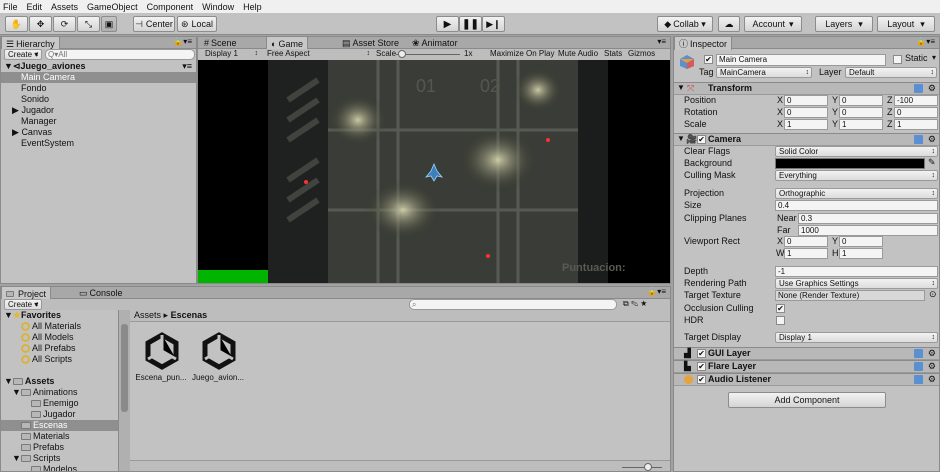 Image resolution: width=940 pixels, height=472 pixels. What do you see at coordinates (220, 43) in the screenshot?
I see `tab-scene: # Scene` at bounding box center [220, 43].